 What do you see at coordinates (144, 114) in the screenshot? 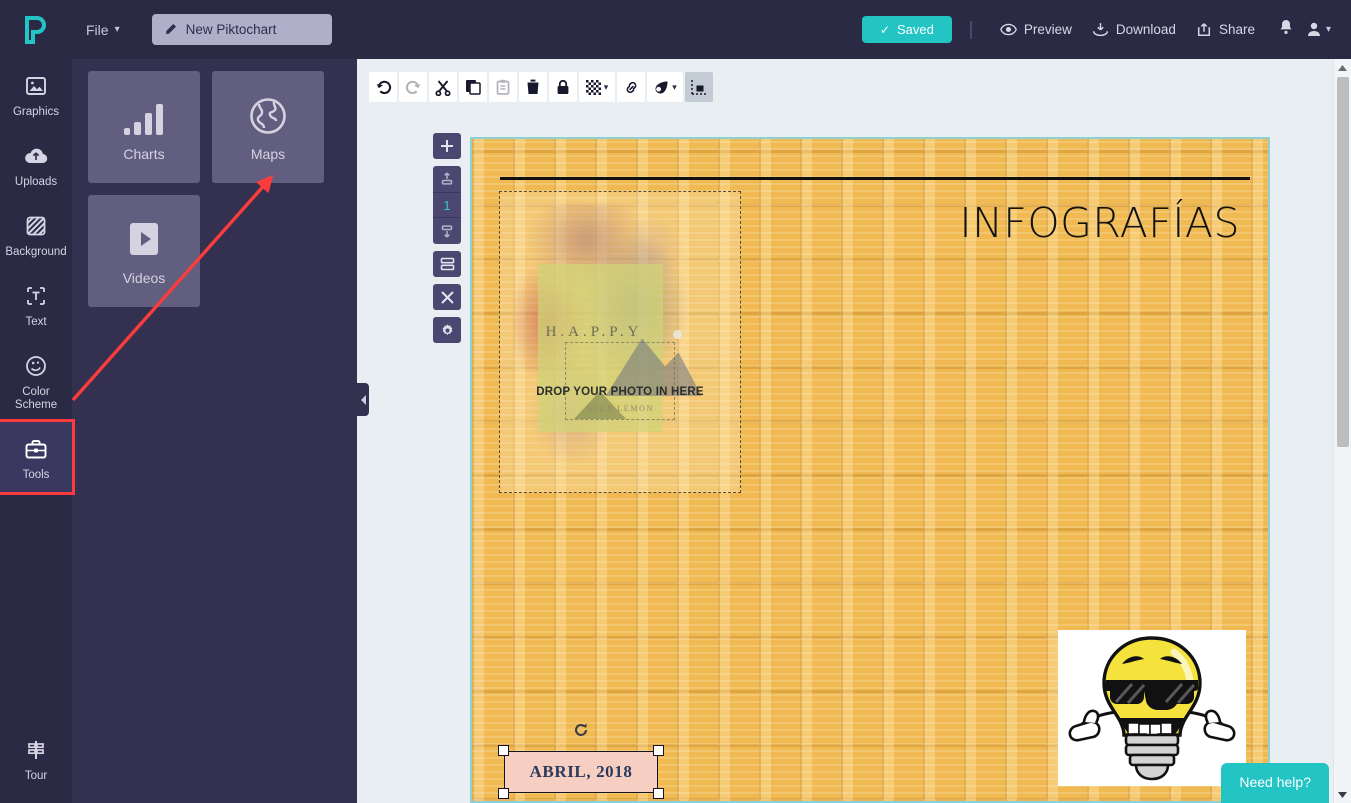
I see `bar-chart-icon` at bounding box center [144, 114].